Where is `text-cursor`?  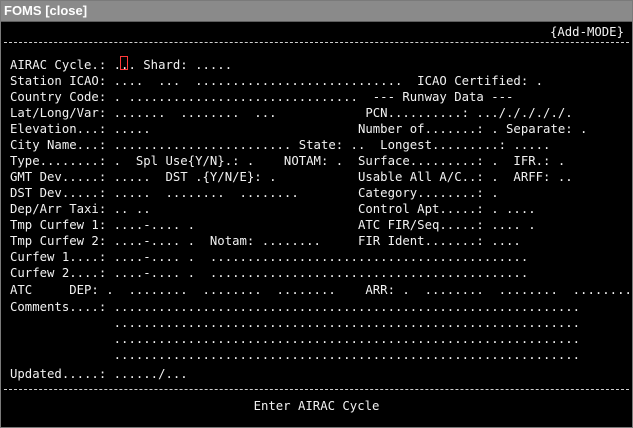
text-cursor is located at coordinates (124, 63).